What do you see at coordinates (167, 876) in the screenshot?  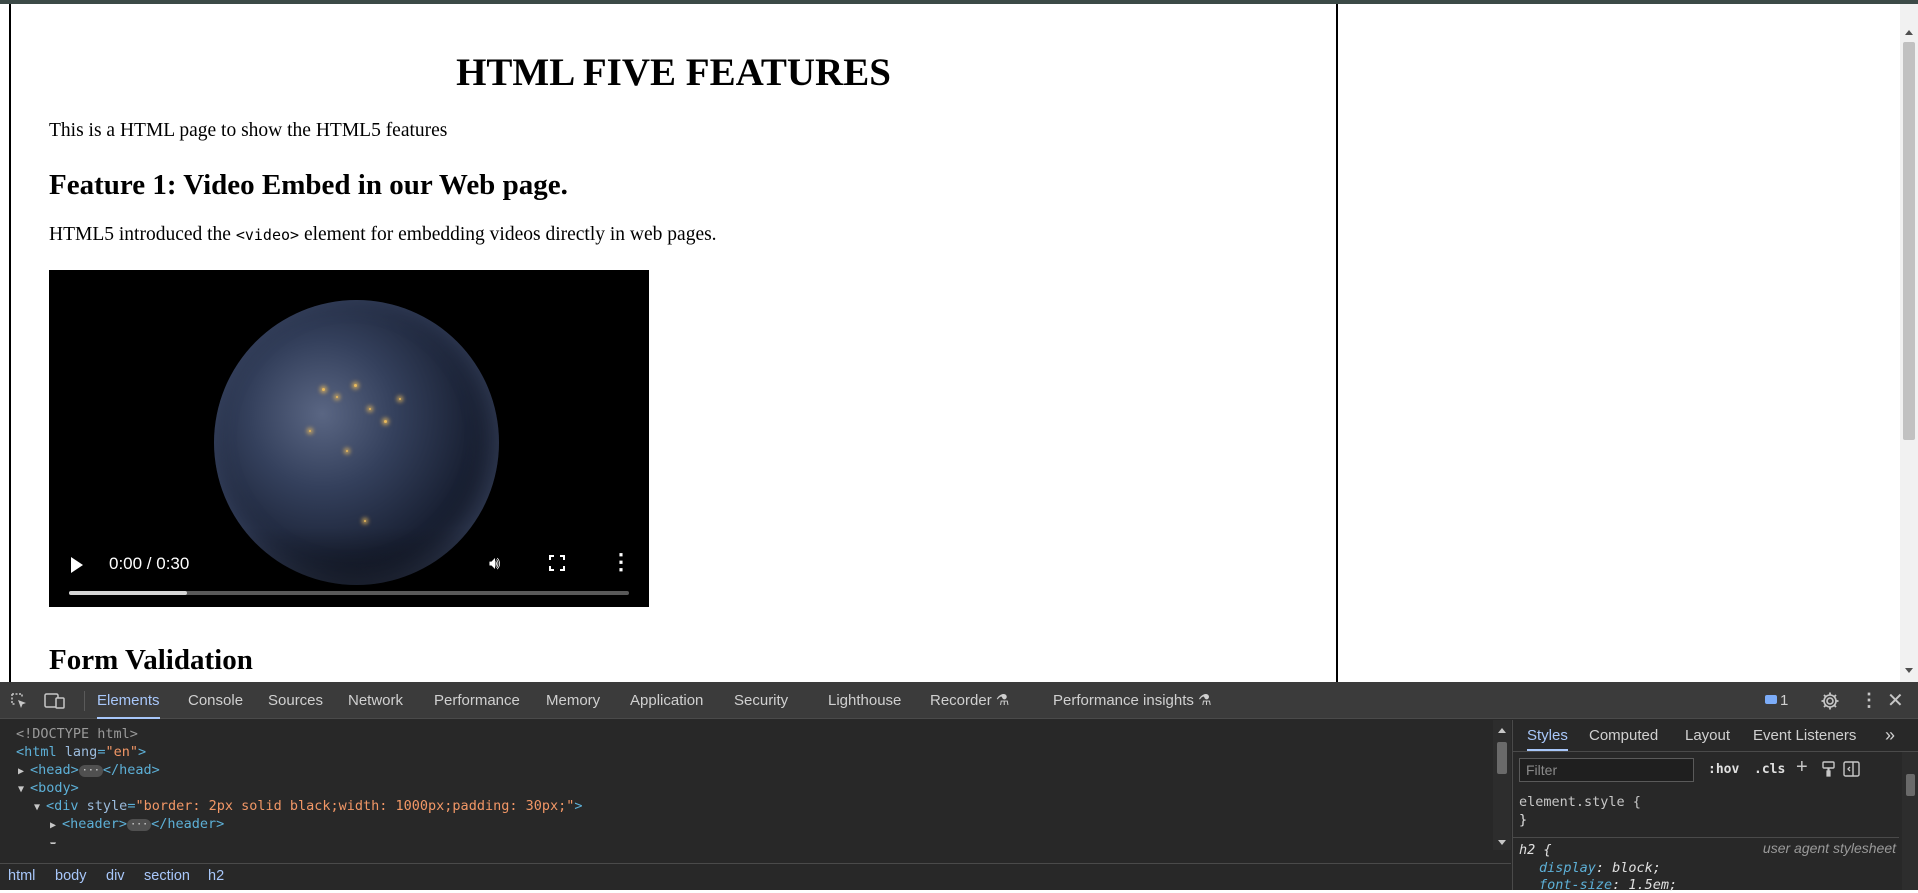 I see `breadcrumb-section: section` at bounding box center [167, 876].